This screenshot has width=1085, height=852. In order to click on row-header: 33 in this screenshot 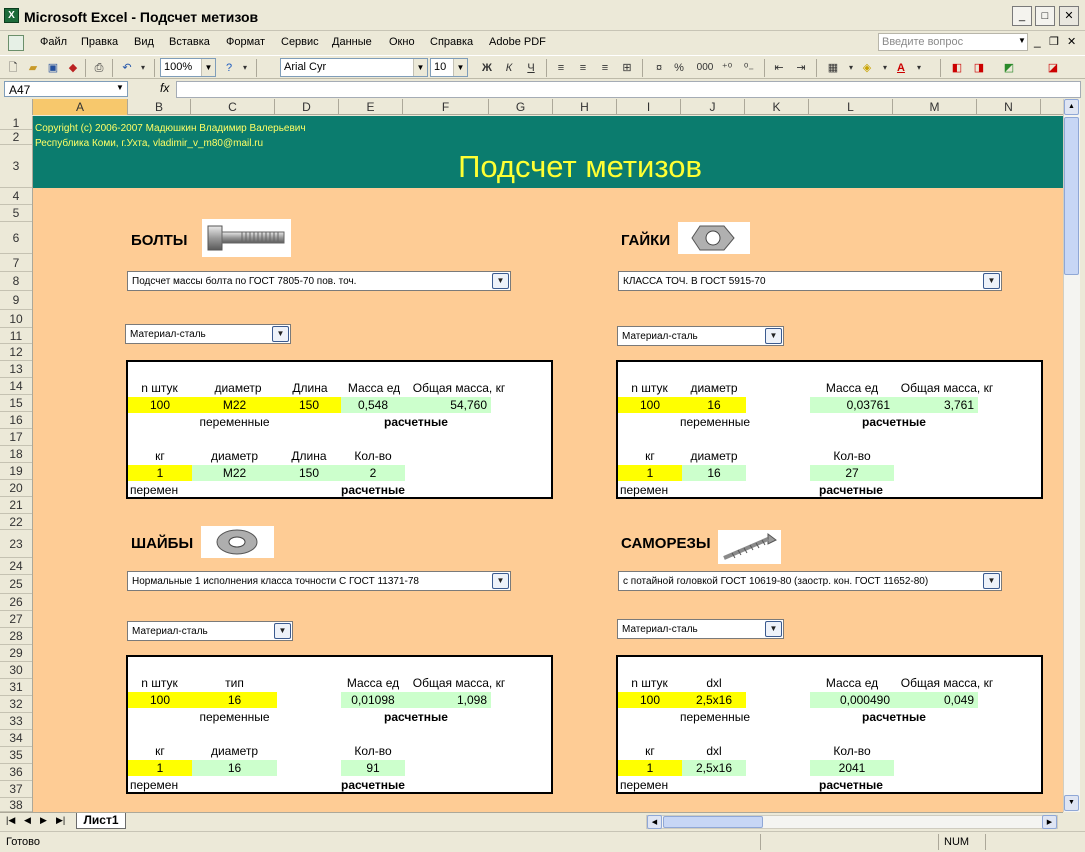, I will do `click(16, 721)`.